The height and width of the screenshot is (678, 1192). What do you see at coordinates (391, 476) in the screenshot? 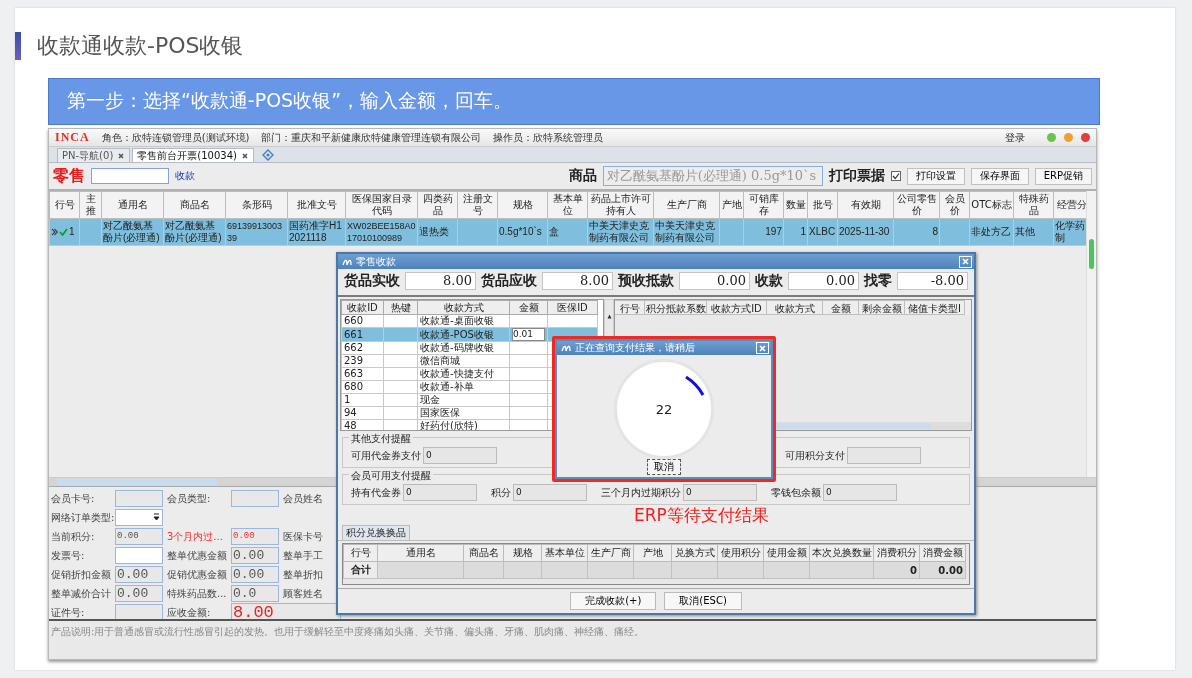
I see `group-title: 会员可用支付提醒` at bounding box center [391, 476].